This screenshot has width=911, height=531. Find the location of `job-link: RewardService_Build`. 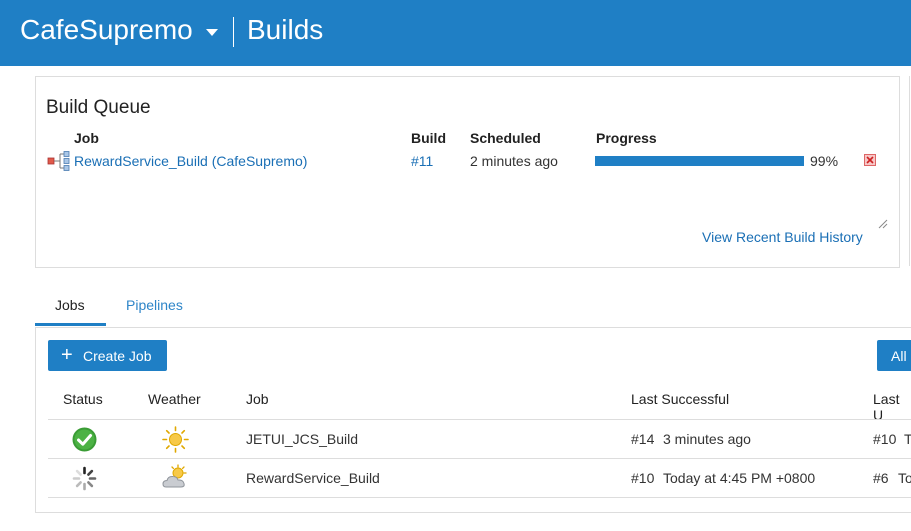

job-link: RewardService_Build is located at coordinates (313, 478).